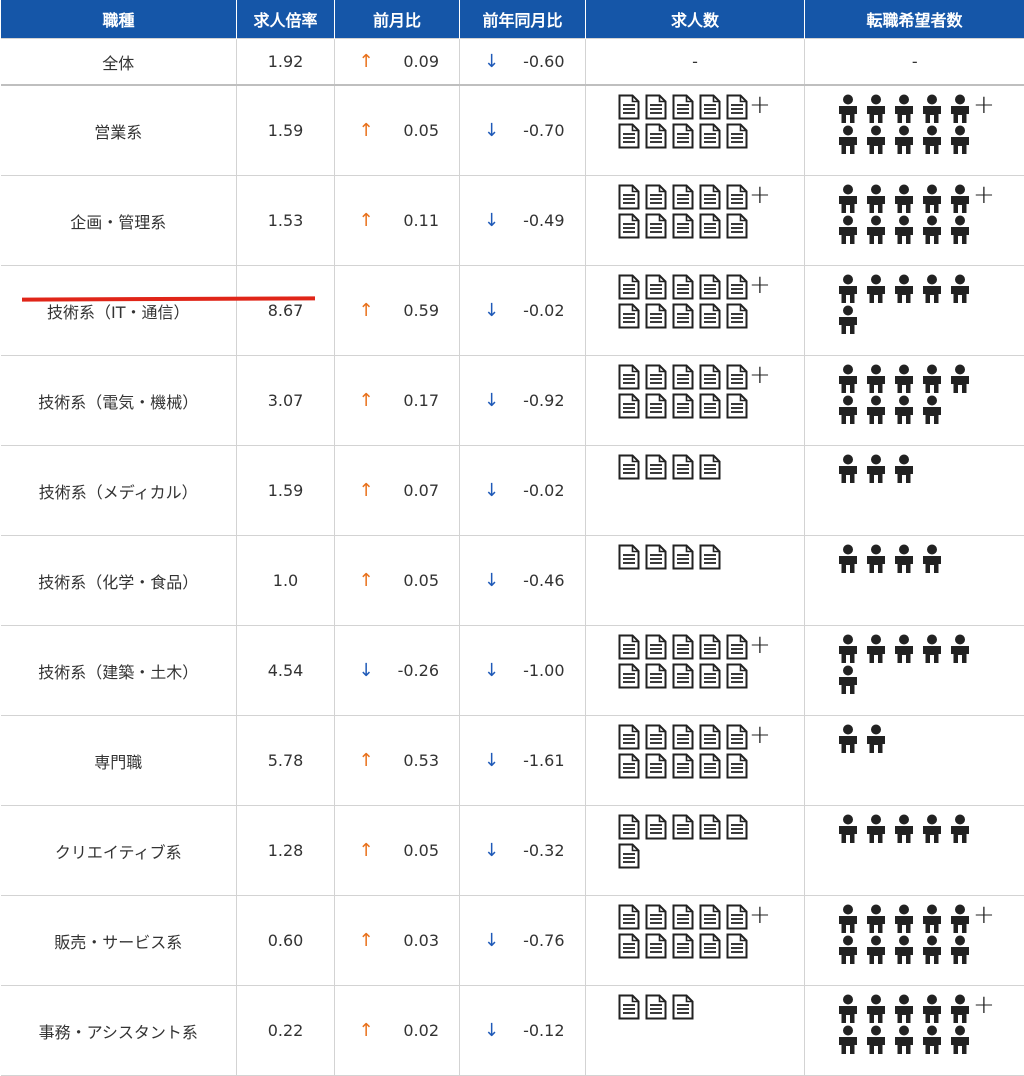 The height and width of the screenshot is (1076, 1024). Describe the element at coordinates (917, 829) in the screenshot. I see `applicants-icons` at that location.